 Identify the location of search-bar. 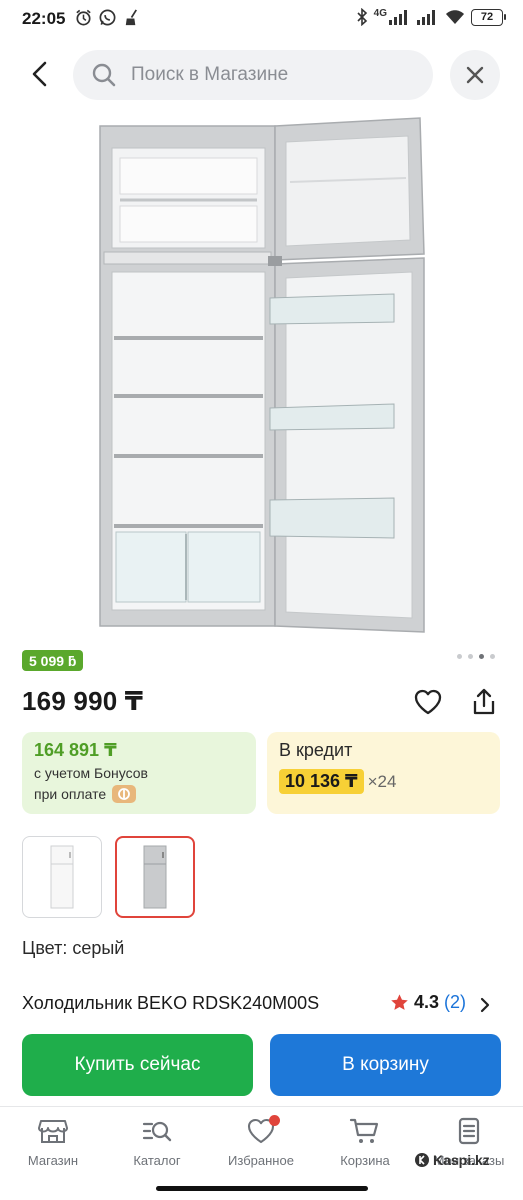
(253, 75).